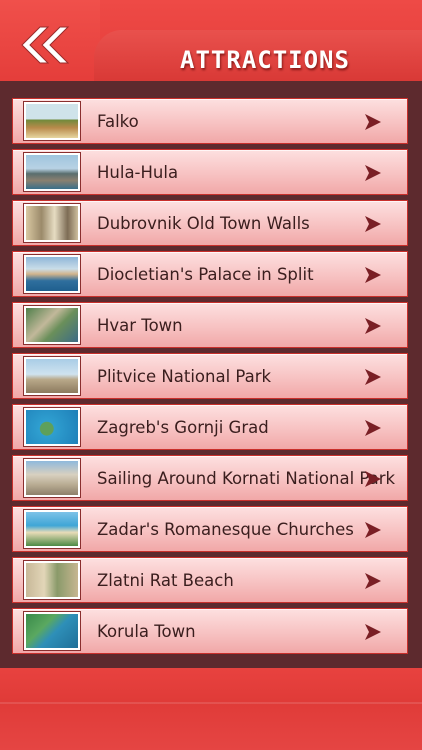 The height and width of the screenshot is (750, 422). I want to click on back-tab, so click(50, 46).